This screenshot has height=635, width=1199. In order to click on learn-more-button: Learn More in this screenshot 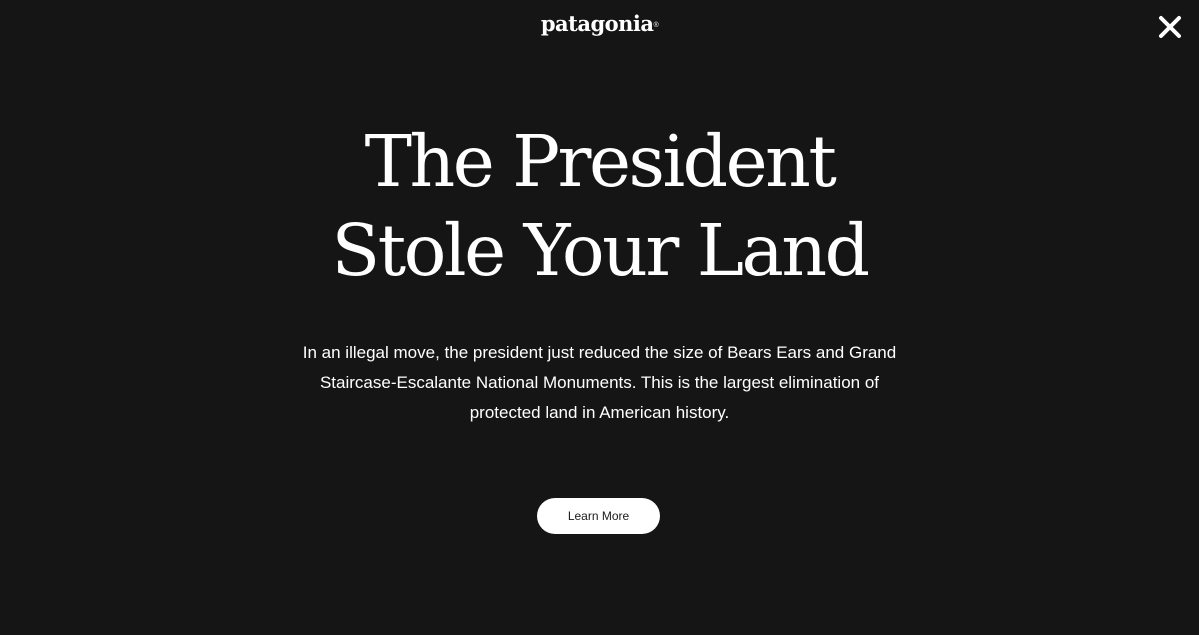, I will do `click(598, 516)`.